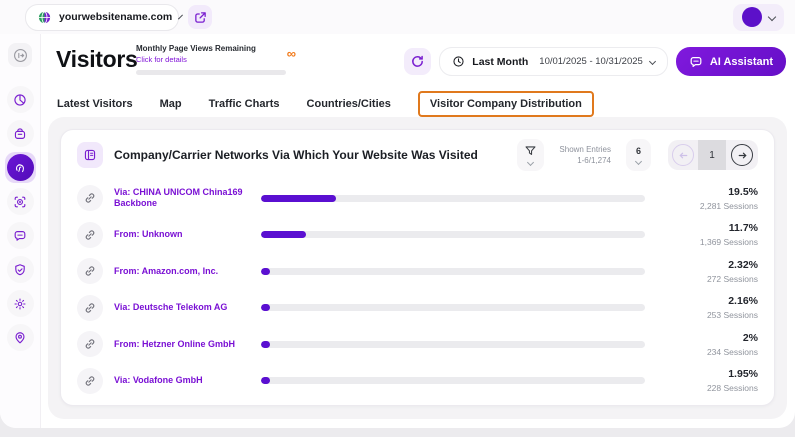 The image size is (795, 437). I want to click on next-page-button, so click(742, 155).